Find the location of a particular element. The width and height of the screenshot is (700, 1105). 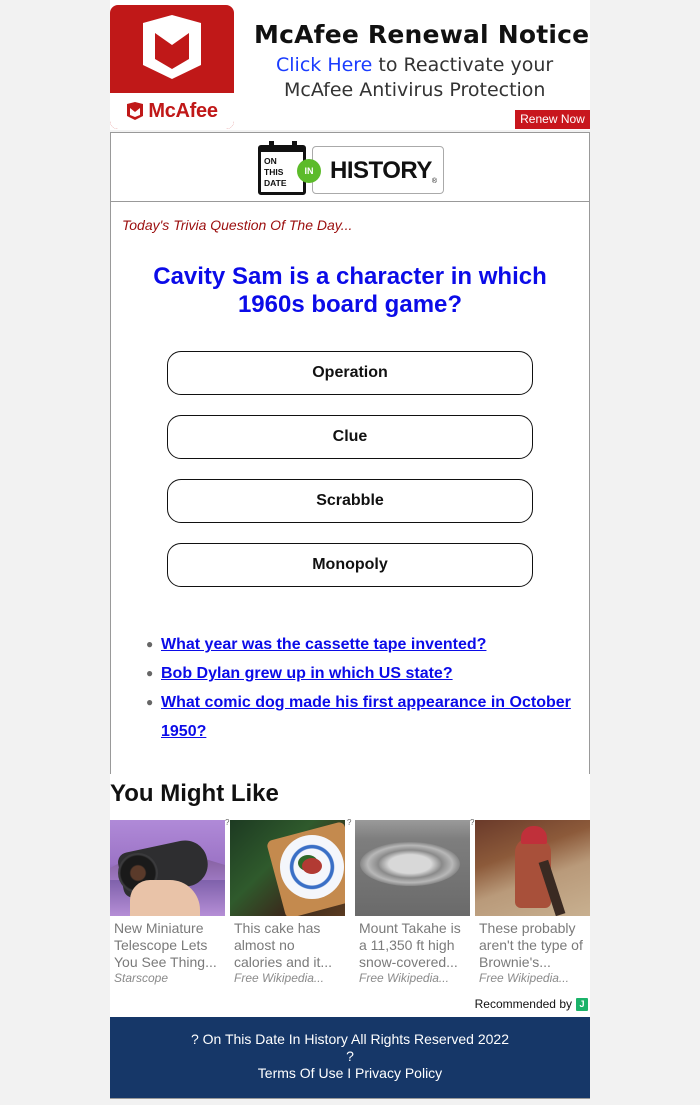

recommended-by-label: Recommended by is located at coordinates (523, 1004).